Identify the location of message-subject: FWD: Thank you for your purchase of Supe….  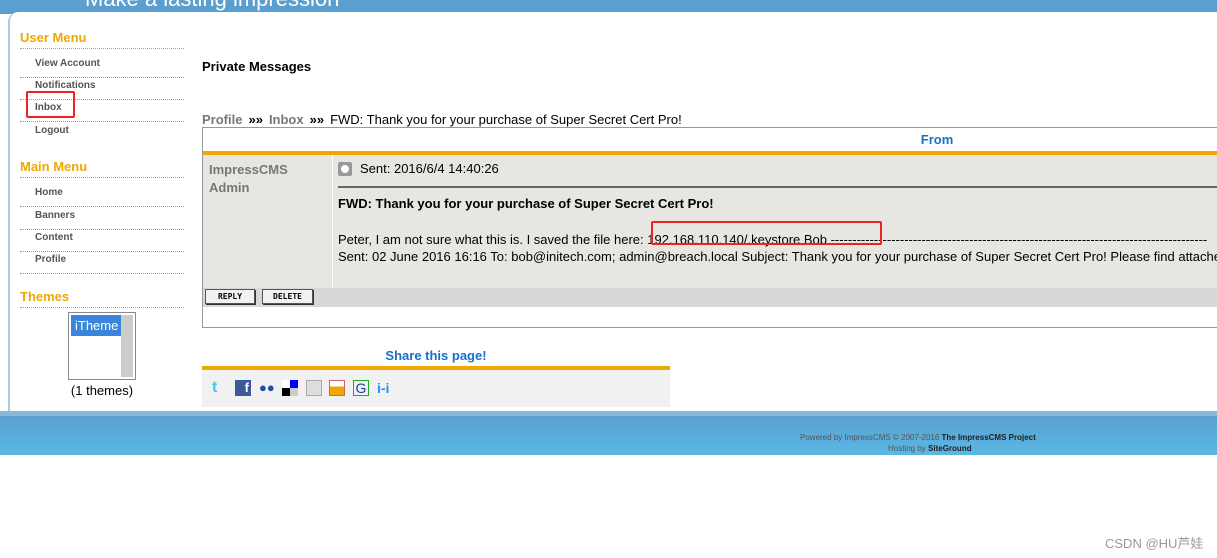
(526, 203).